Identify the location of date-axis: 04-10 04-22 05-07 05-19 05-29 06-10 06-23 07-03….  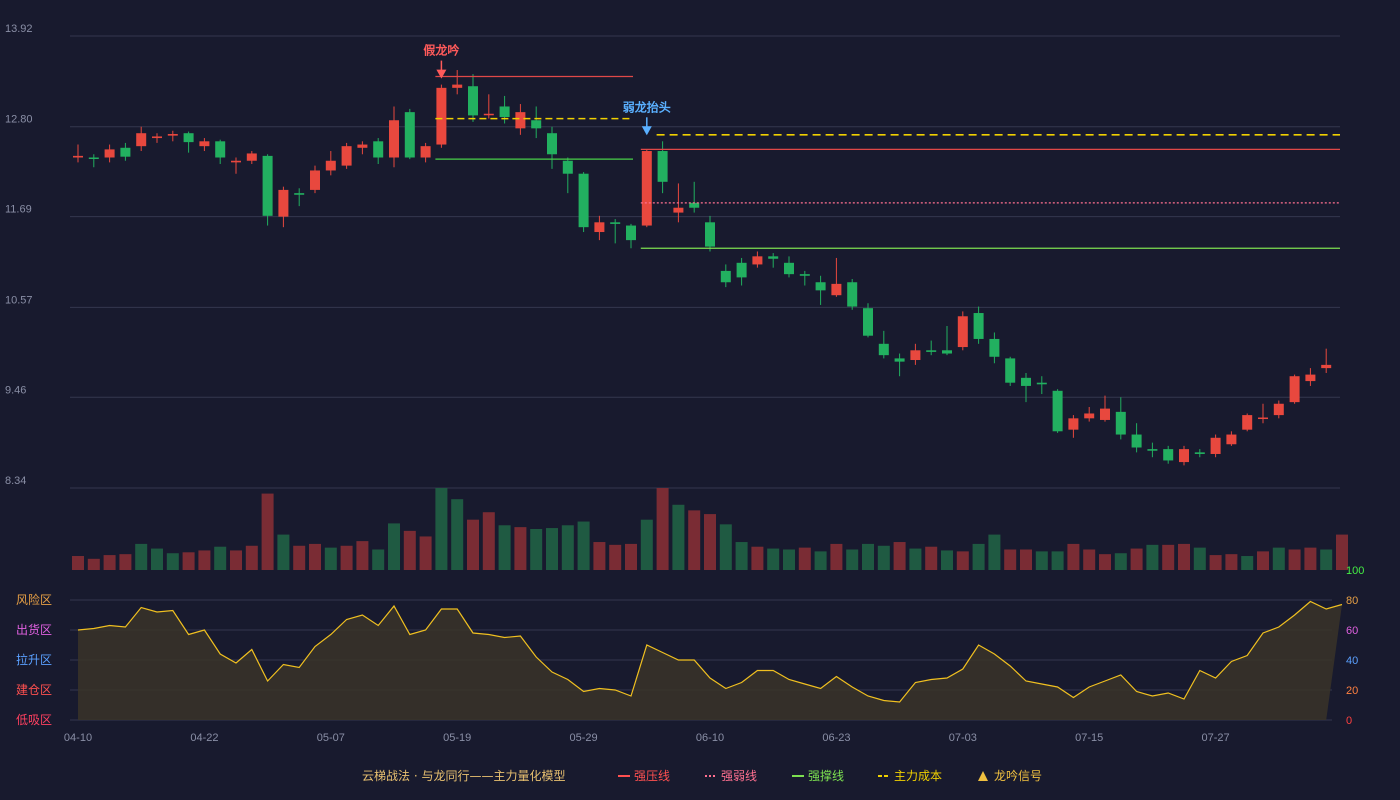
(647, 738).